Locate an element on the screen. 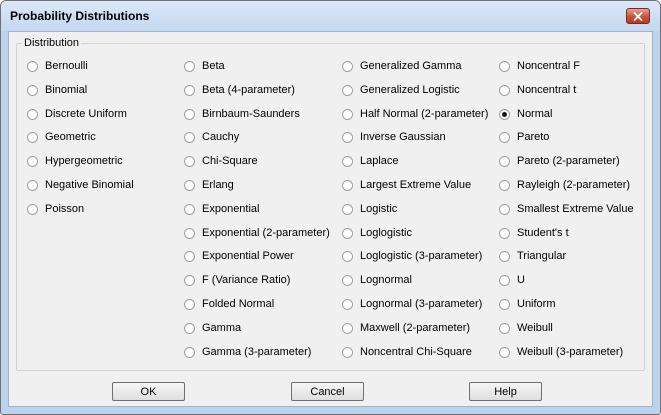 The width and height of the screenshot is (661, 415). distribution-option: Geometric is located at coordinates (61, 137).